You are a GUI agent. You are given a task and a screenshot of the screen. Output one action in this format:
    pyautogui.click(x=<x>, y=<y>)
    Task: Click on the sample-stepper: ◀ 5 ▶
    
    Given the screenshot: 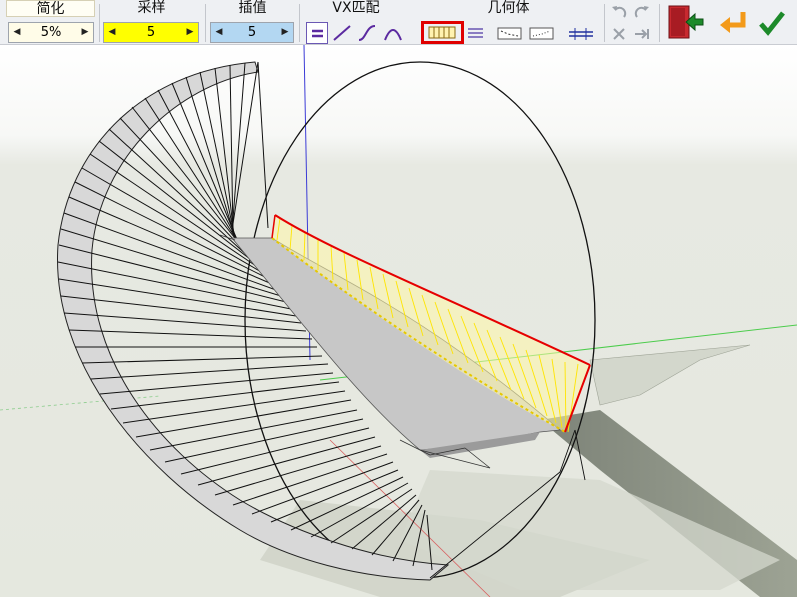 What is the action you would take?
    pyautogui.click(x=151, y=32)
    